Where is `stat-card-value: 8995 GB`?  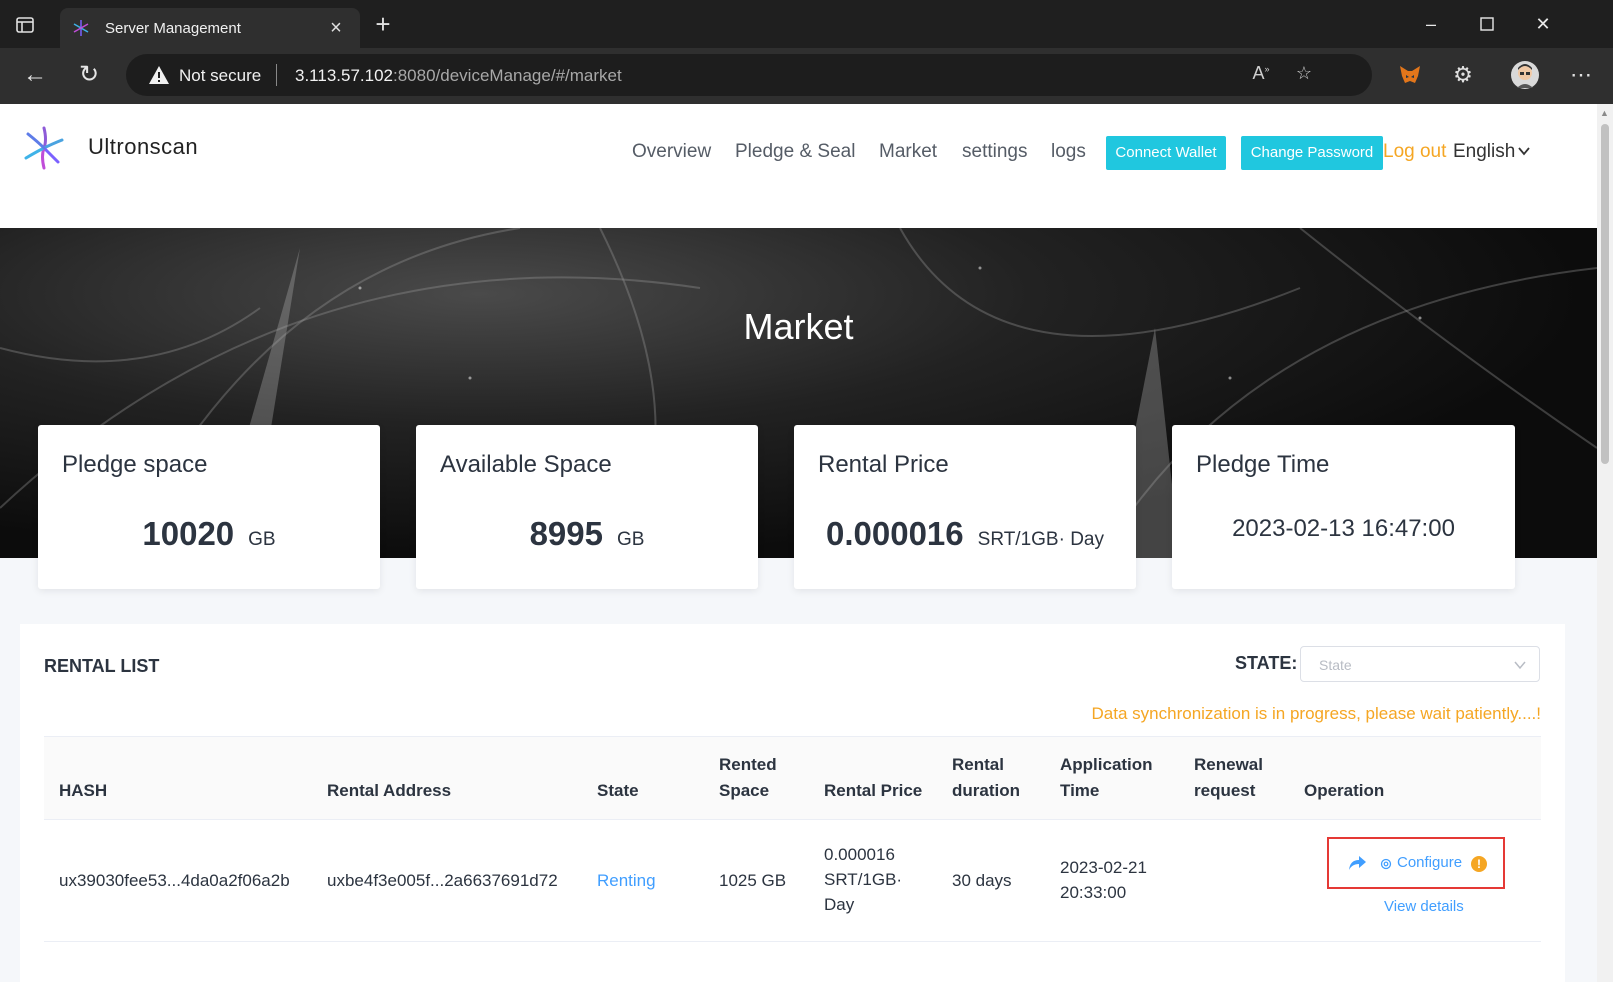
stat-card-value: 8995 GB is located at coordinates (587, 533).